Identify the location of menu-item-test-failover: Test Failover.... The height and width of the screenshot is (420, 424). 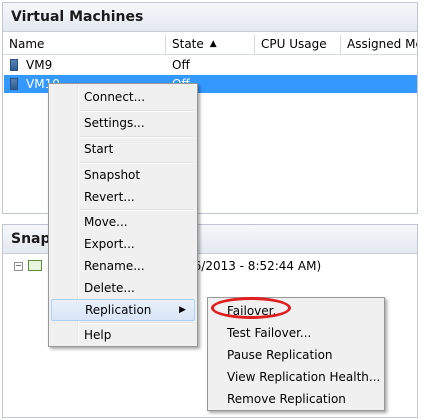
(296, 333).